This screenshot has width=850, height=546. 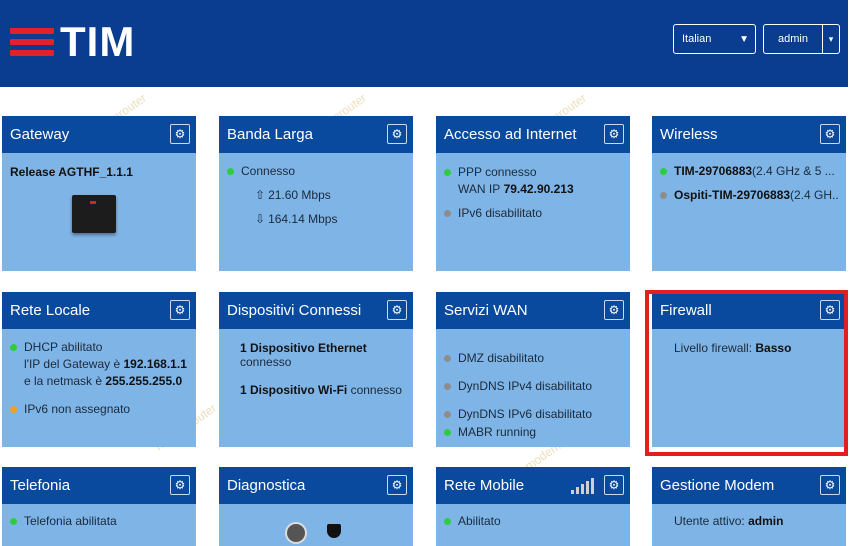 I want to click on card-body: Telefonia abilitata, so click(x=99, y=521).